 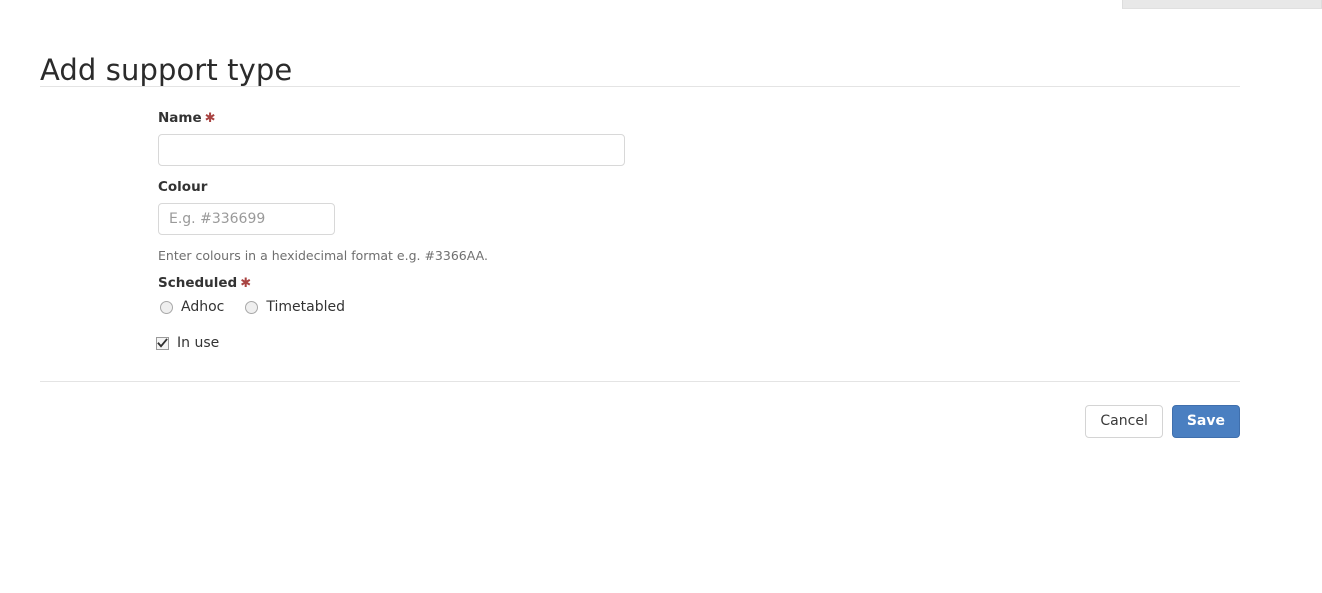 What do you see at coordinates (391, 150) in the screenshot?
I see `name-input` at bounding box center [391, 150].